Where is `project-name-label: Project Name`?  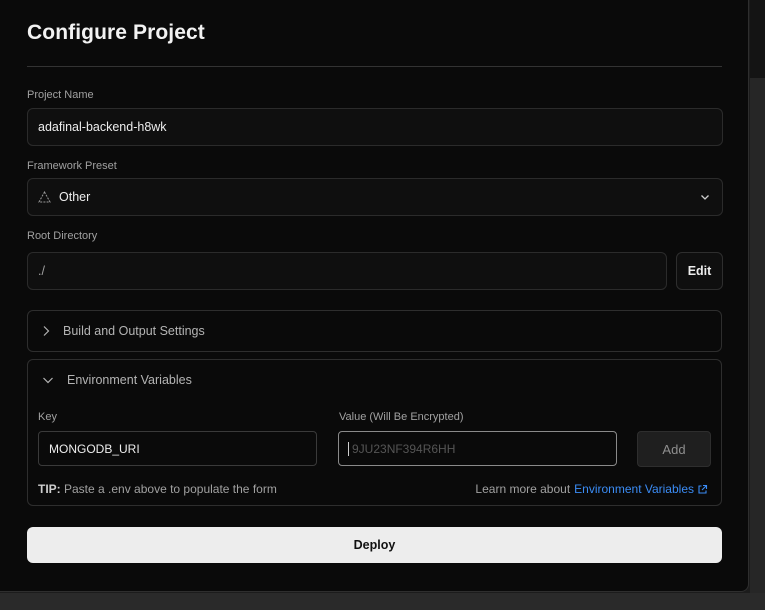 project-name-label: Project Name is located at coordinates (60, 95).